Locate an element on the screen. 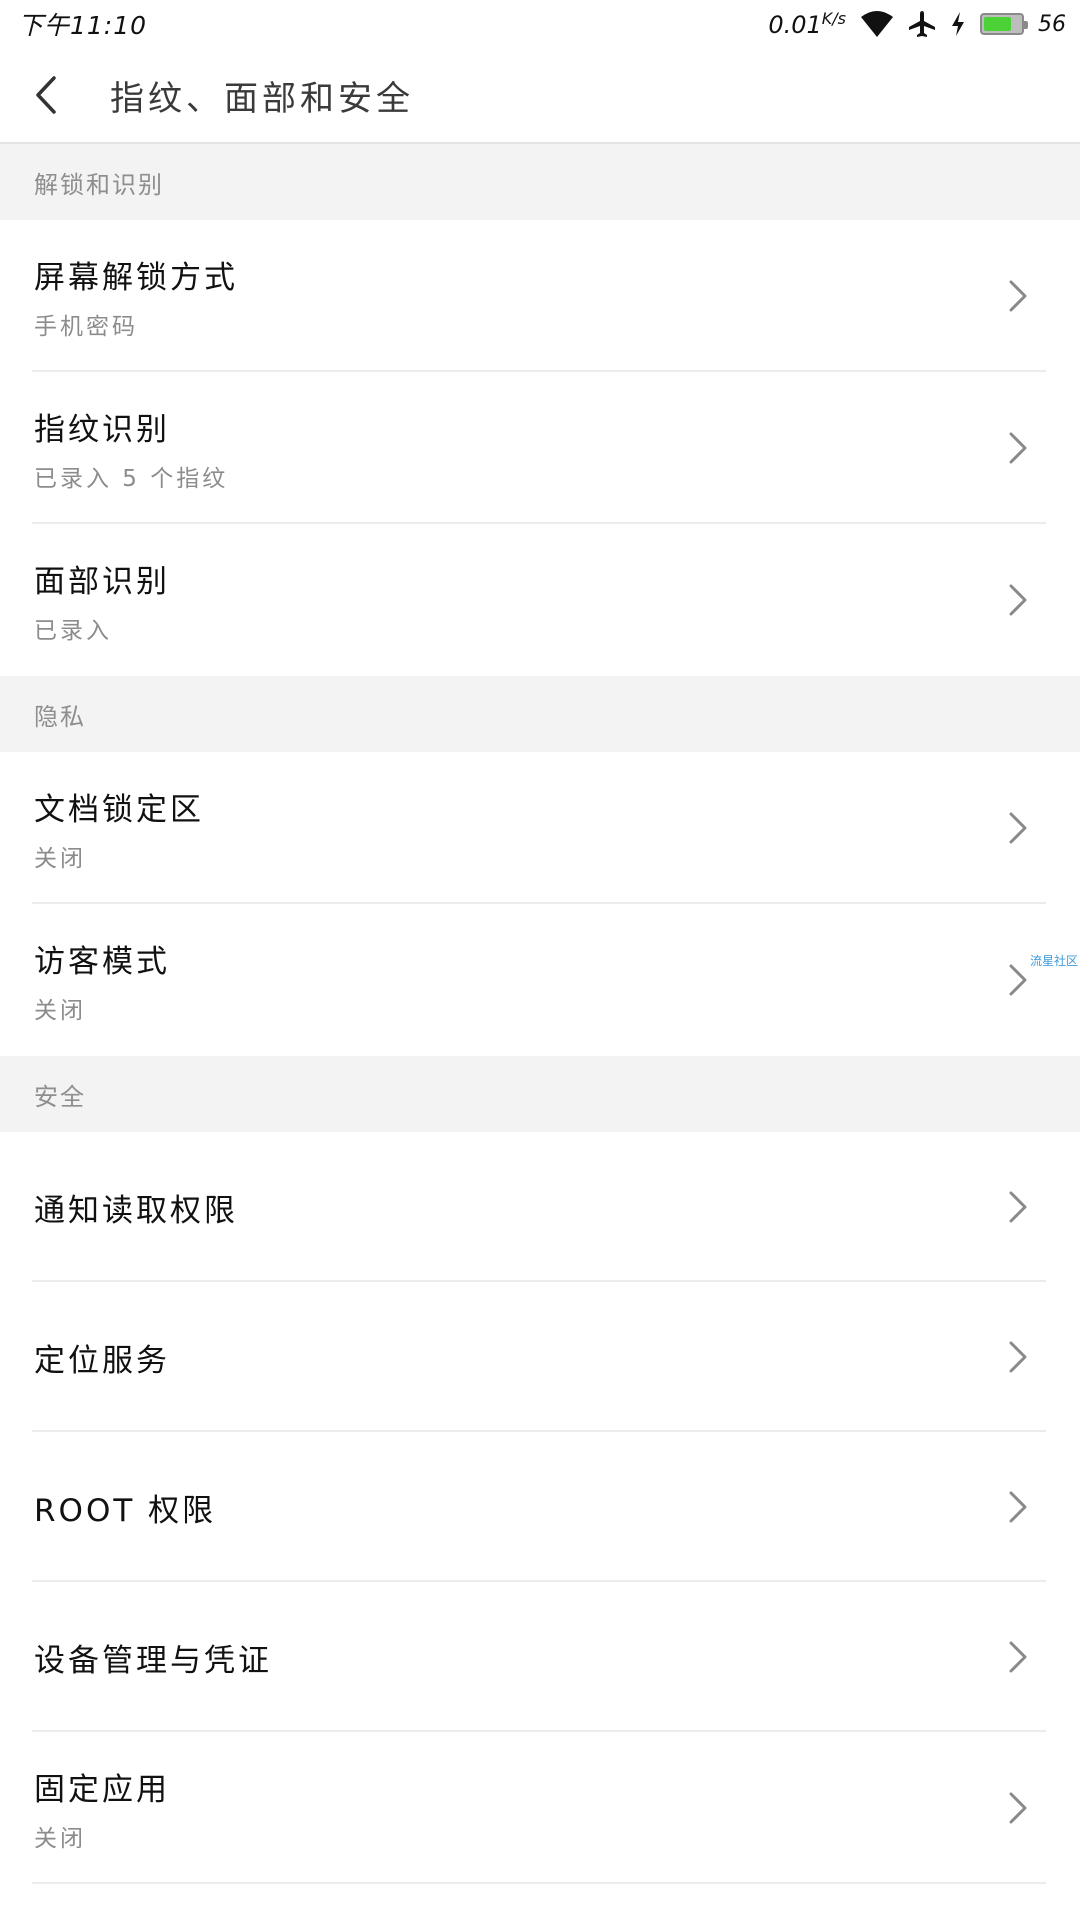  back-button is located at coordinates (46, 95).